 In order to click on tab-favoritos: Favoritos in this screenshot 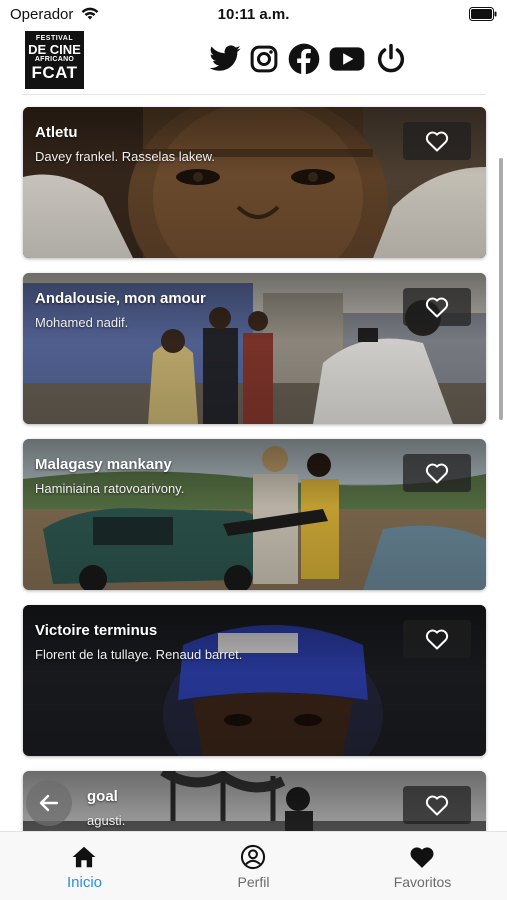, I will do `click(422, 866)`.